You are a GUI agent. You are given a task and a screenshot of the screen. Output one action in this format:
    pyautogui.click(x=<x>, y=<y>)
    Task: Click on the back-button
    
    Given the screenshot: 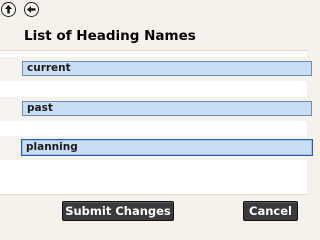 What is the action you would take?
    pyautogui.click(x=31, y=9)
    